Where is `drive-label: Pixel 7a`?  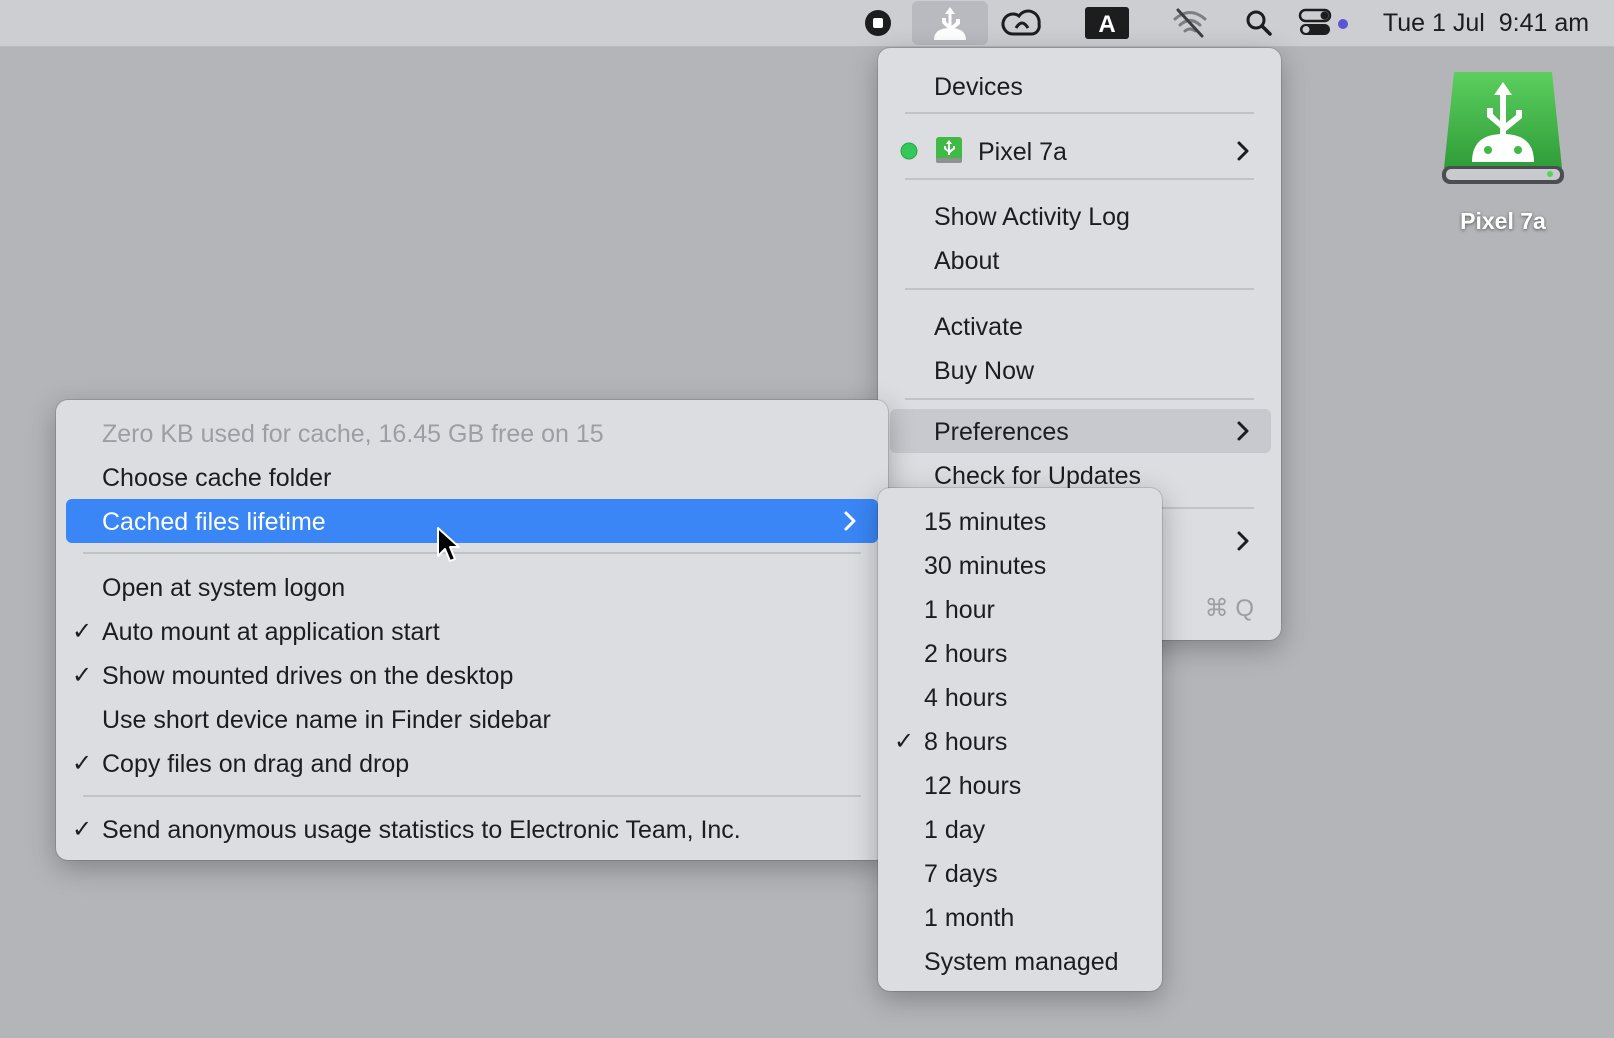
drive-label: Pixel 7a is located at coordinates (1503, 221).